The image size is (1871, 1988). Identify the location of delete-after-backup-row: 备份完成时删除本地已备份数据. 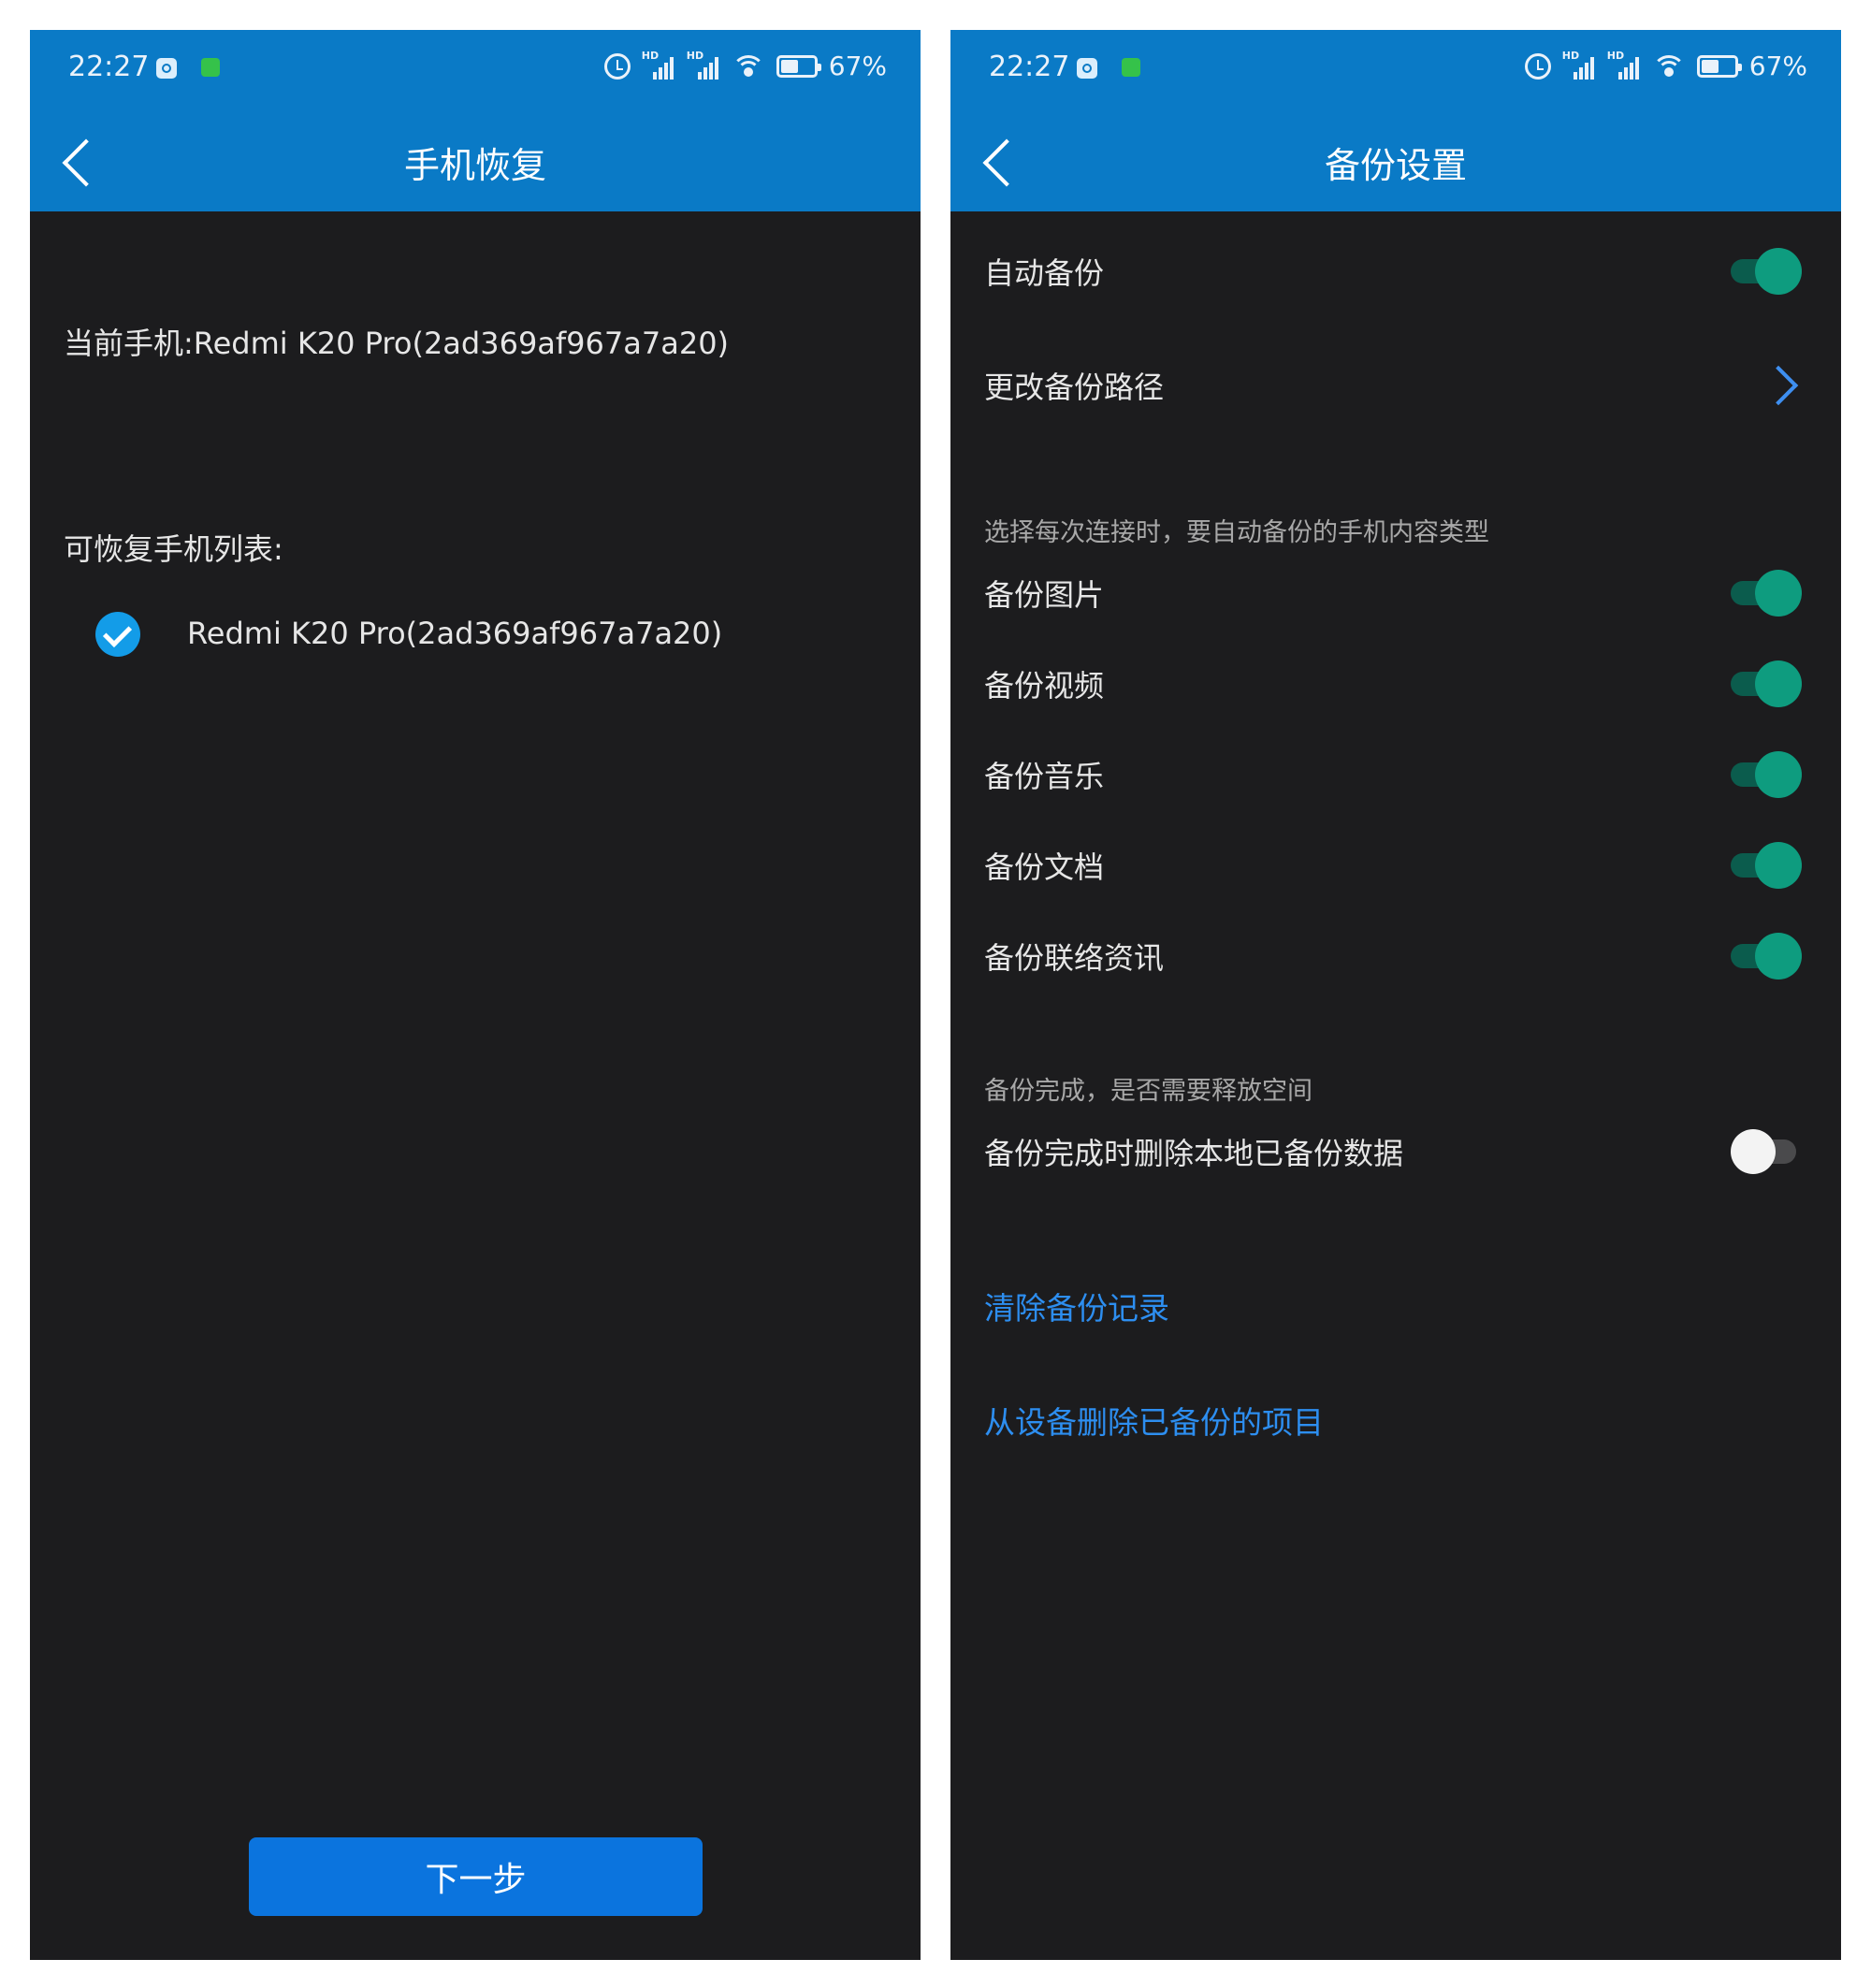
(1395, 1151).